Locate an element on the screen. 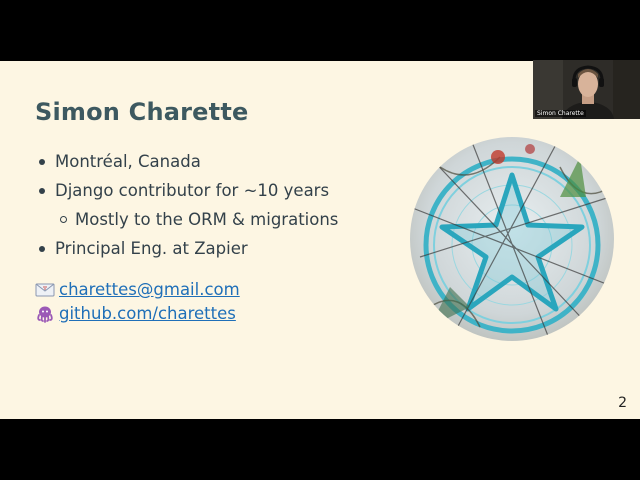  github-link: github.com/charettes is located at coordinates (147, 314).